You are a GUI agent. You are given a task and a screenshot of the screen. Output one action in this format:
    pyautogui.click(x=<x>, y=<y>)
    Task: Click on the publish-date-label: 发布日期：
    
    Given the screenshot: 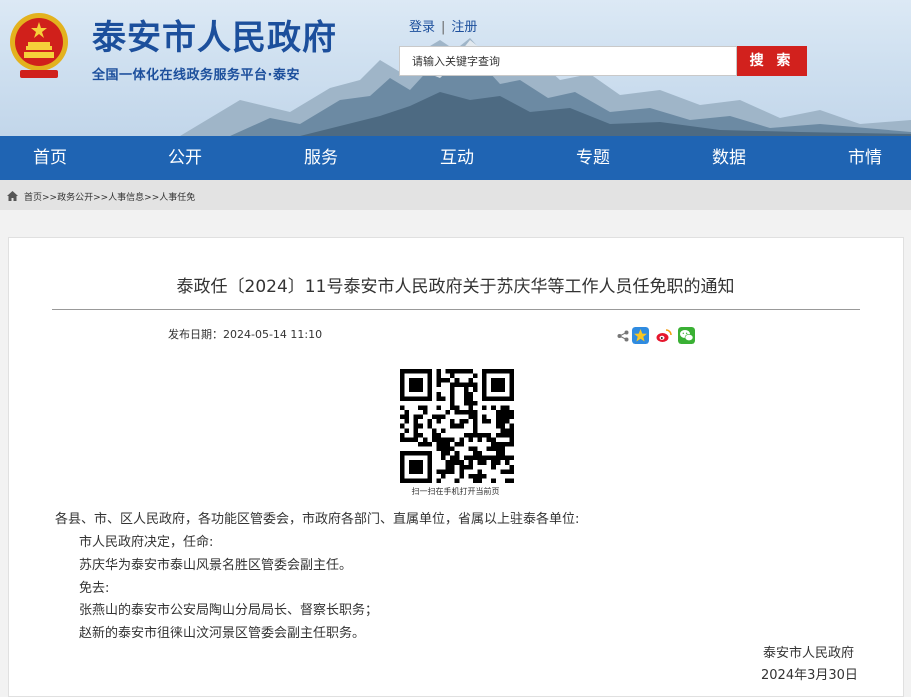 What is the action you would take?
    pyautogui.click(x=195, y=334)
    